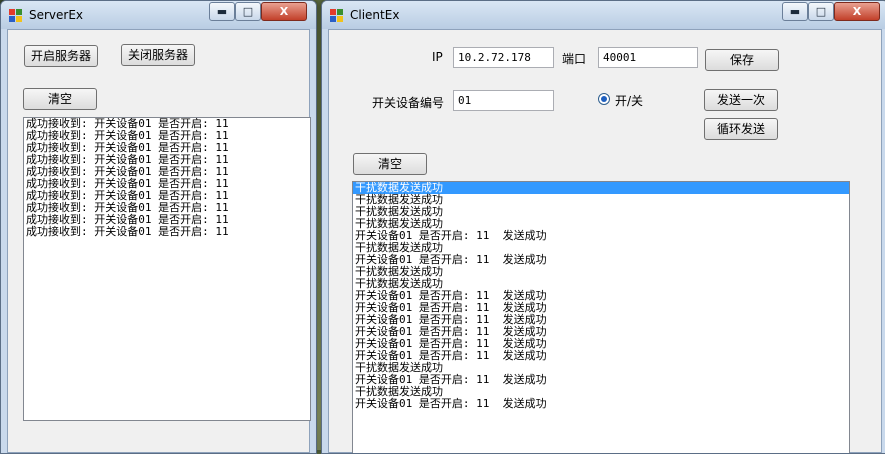 The image size is (885, 454). Describe the element at coordinates (158, 15) in the screenshot. I see `server-titlebar: ServerEx ▬ □ X` at that location.